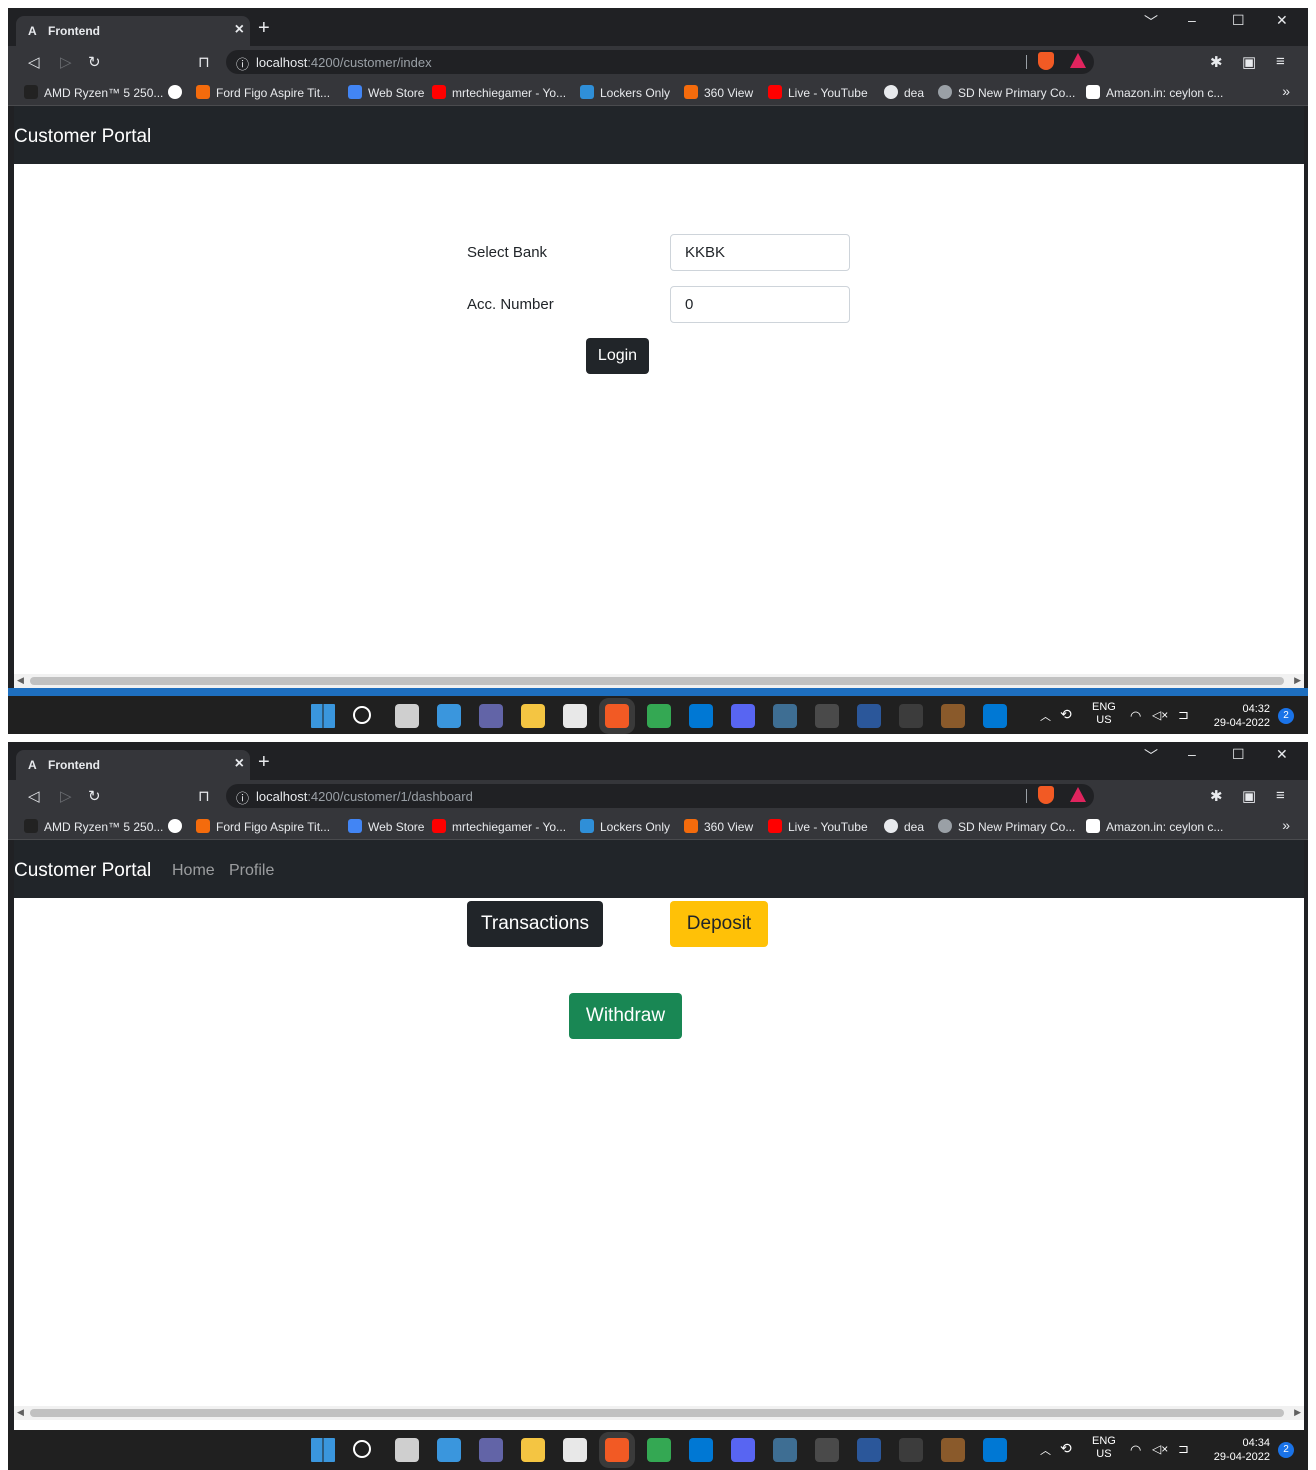 This screenshot has height=1470, width=1316. What do you see at coordinates (251, 871) in the screenshot?
I see `nav-profile-link: Profile` at bounding box center [251, 871].